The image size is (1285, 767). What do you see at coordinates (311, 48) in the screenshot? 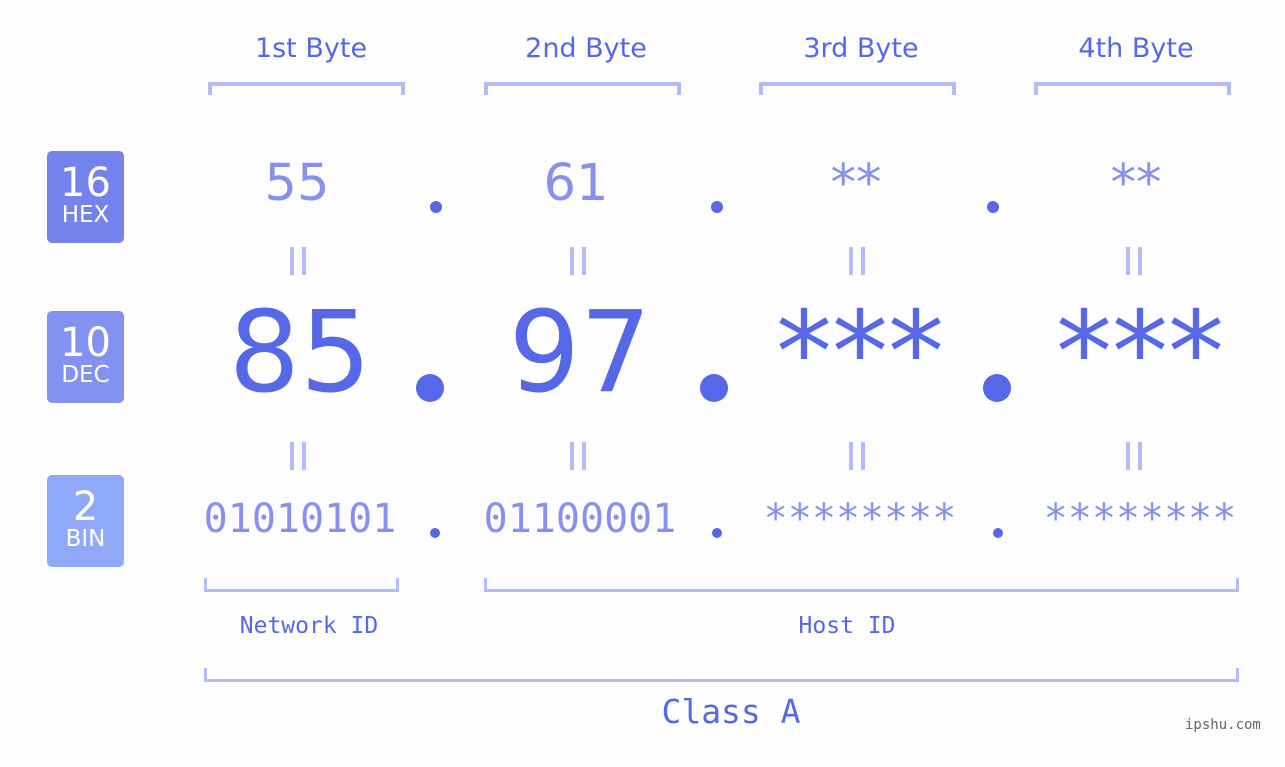
I see `byte-header-1: 1st Byte` at bounding box center [311, 48].